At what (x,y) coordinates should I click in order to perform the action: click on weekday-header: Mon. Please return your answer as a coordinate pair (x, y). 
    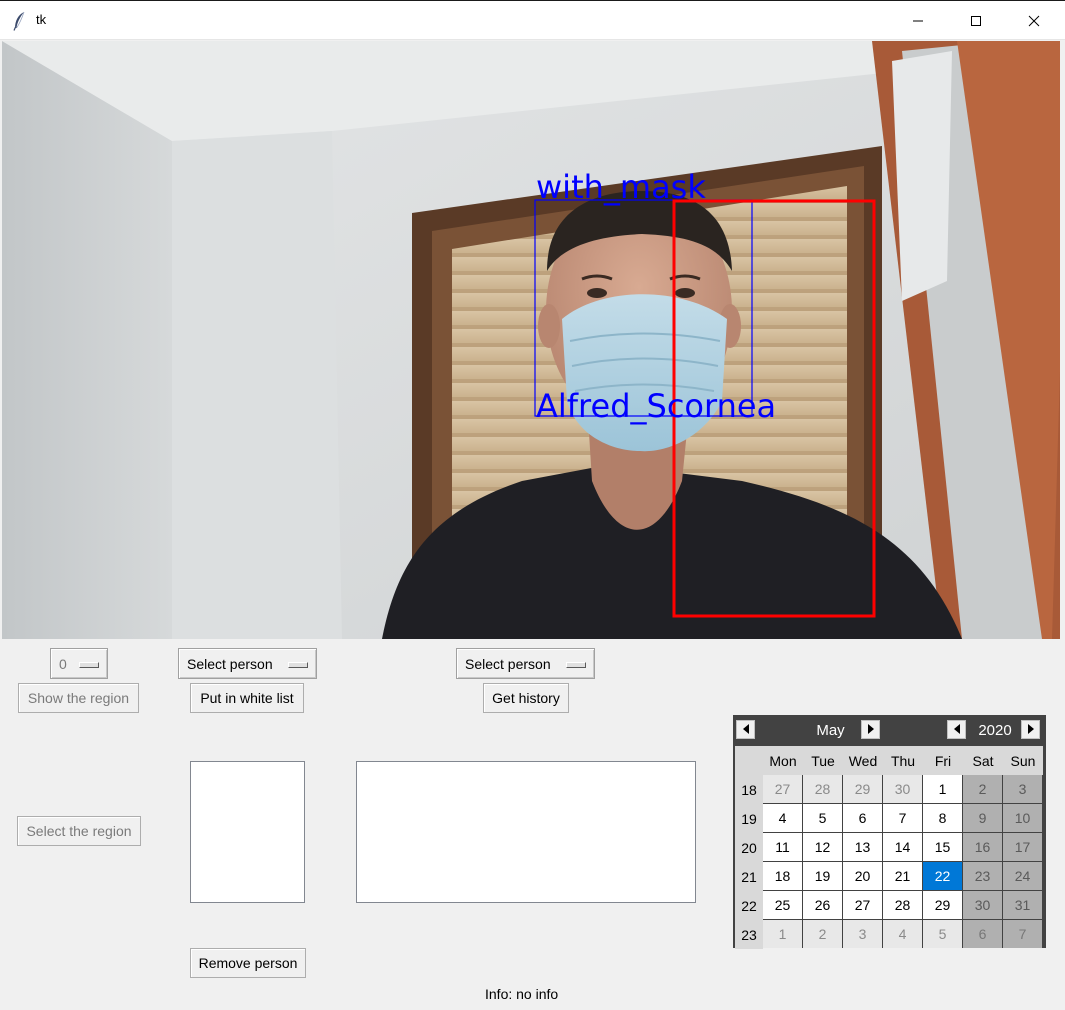
    Looking at the image, I should click on (783, 760).